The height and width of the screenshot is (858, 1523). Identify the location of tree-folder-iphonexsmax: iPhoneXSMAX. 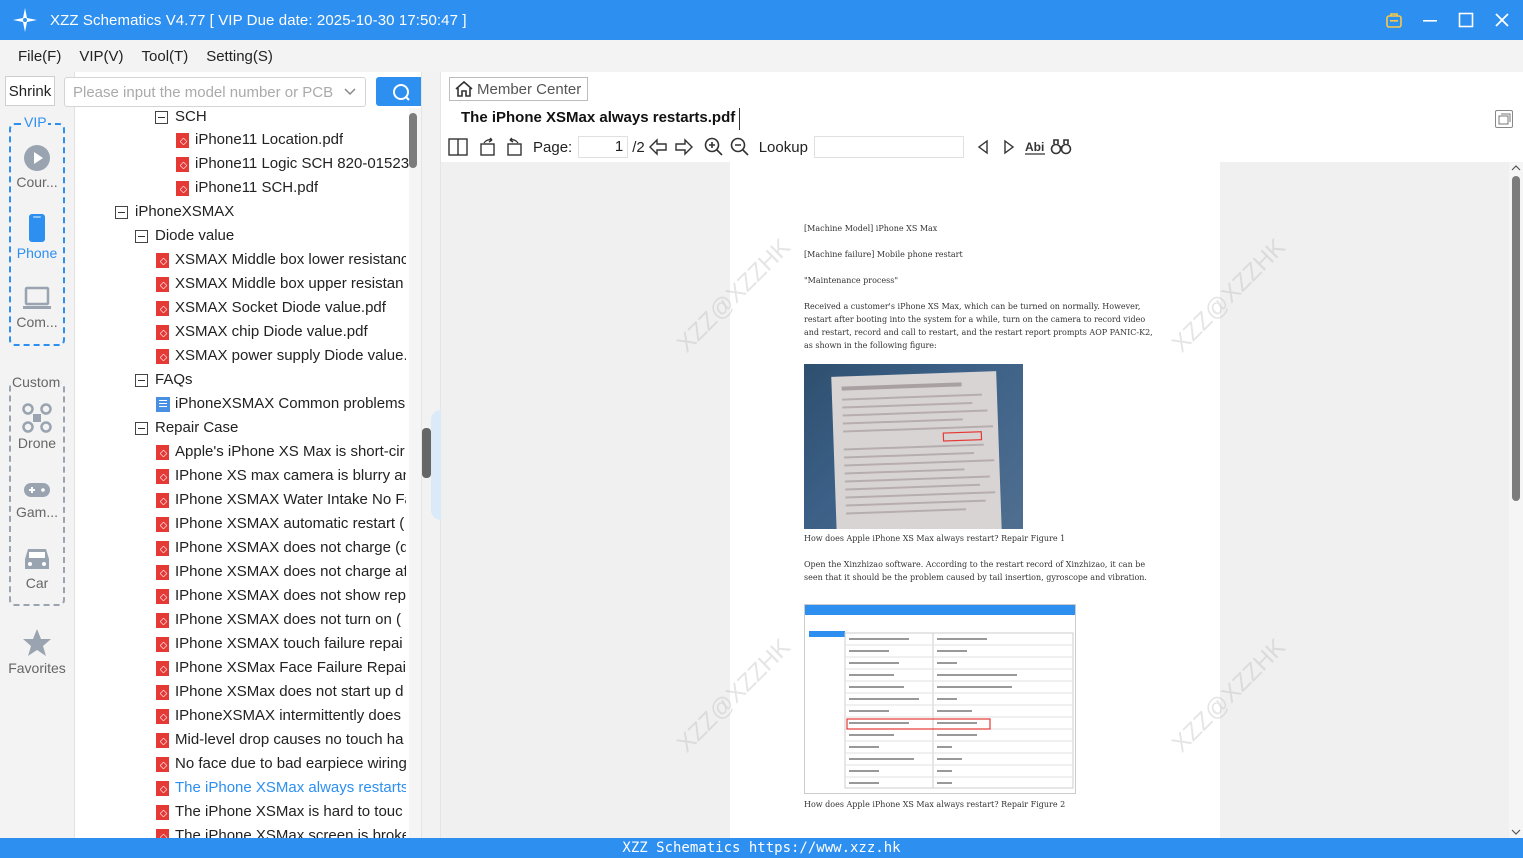
(174, 212).